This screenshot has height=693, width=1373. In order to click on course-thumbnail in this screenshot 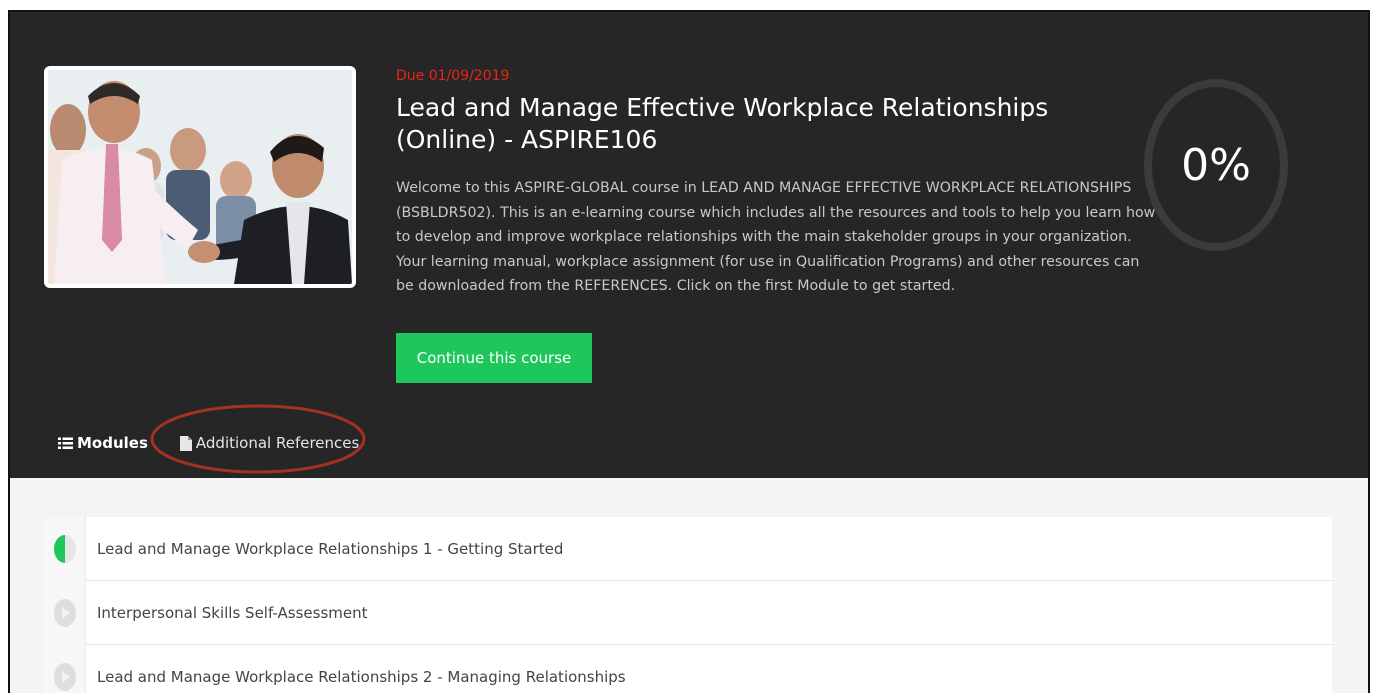, I will do `click(200, 177)`.